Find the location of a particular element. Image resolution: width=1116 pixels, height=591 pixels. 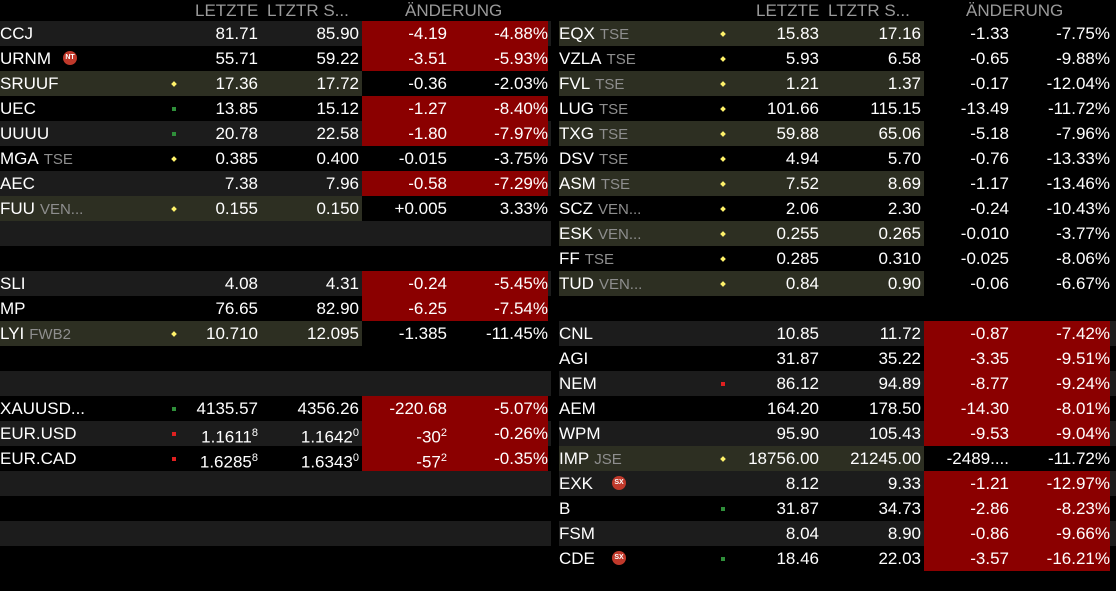

quote-row: XAUUSD... 4135.57 4356.26 -220.68 -5.07% is located at coordinates (275, 408).